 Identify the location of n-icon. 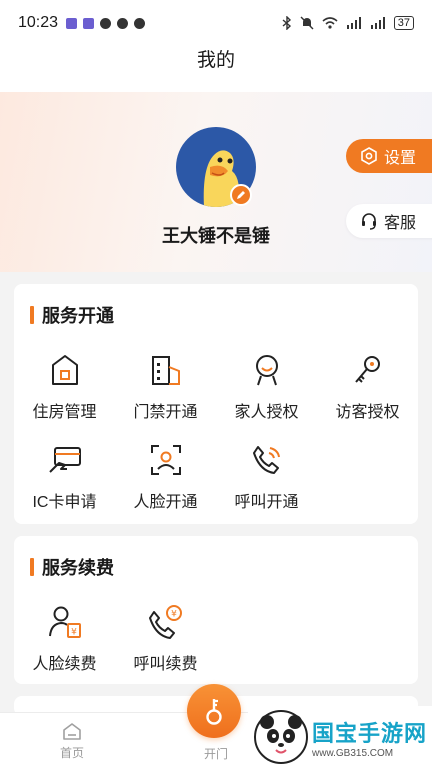
(123, 23).